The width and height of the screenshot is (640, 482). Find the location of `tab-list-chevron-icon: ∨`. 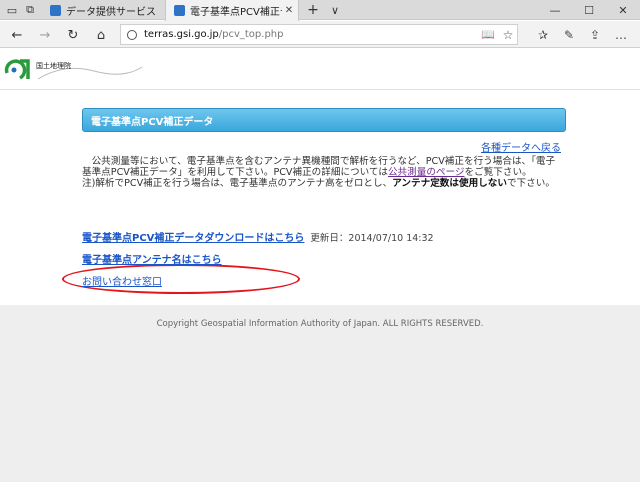

tab-list-chevron-icon: ∨ is located at coordinates (335, 10).